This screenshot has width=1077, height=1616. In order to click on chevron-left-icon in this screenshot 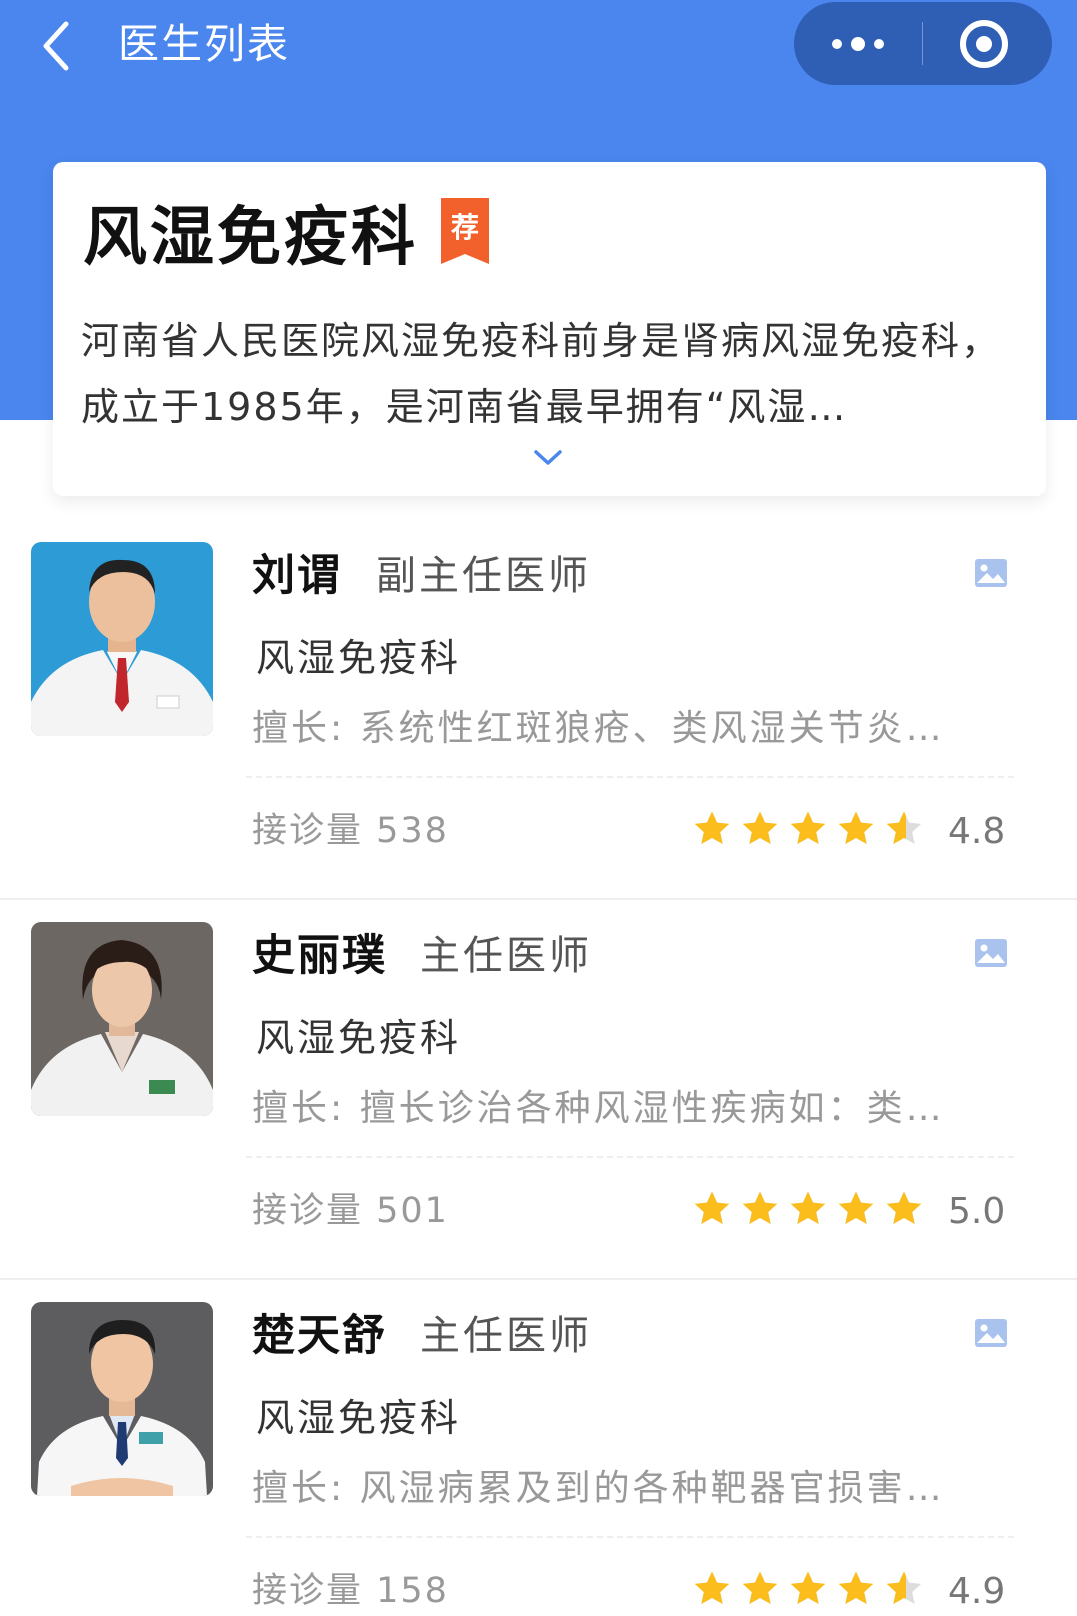, I will do `click(56, 46)`.